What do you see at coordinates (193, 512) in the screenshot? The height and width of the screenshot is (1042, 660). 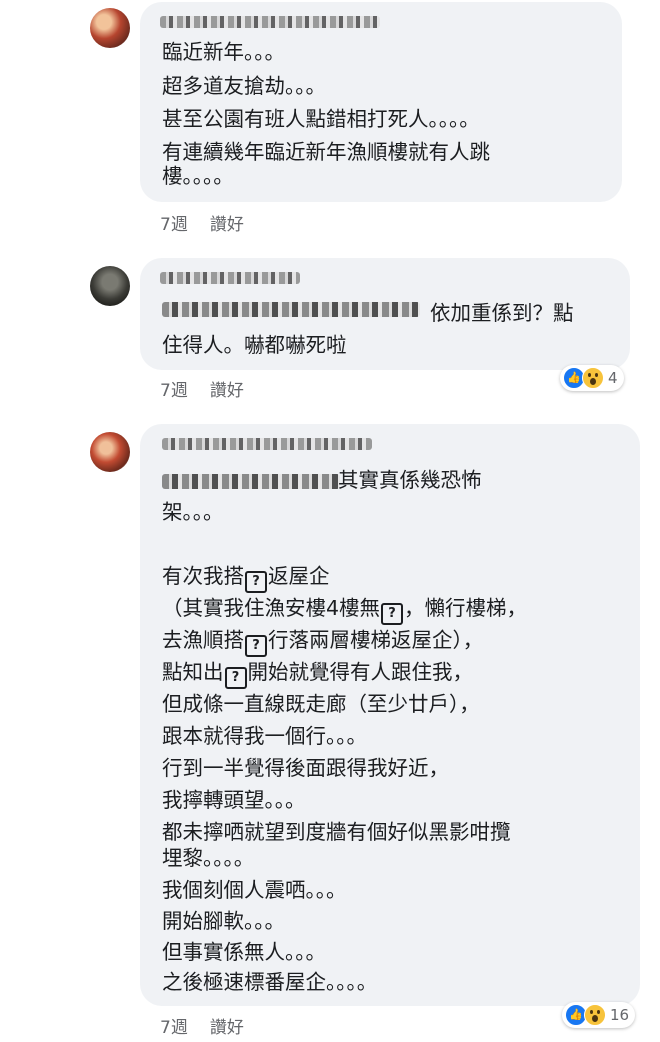 I see `comment-text-line: 架。。。` at bounding box center [193, 512].